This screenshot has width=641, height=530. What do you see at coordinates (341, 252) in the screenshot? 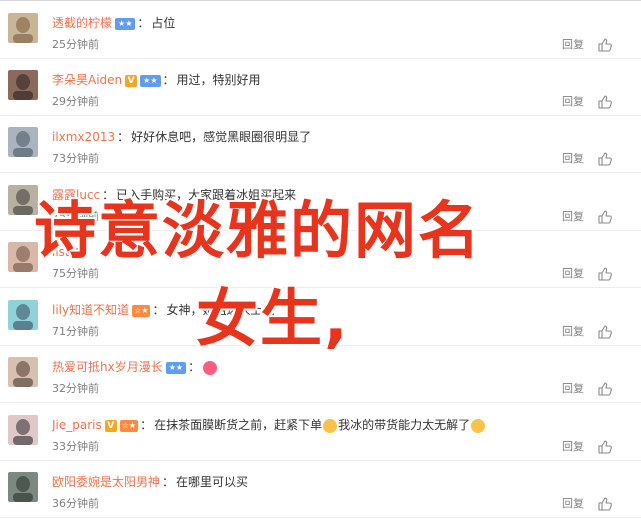
I see `comment-line: lisa：` at bounding box center [341, 252].